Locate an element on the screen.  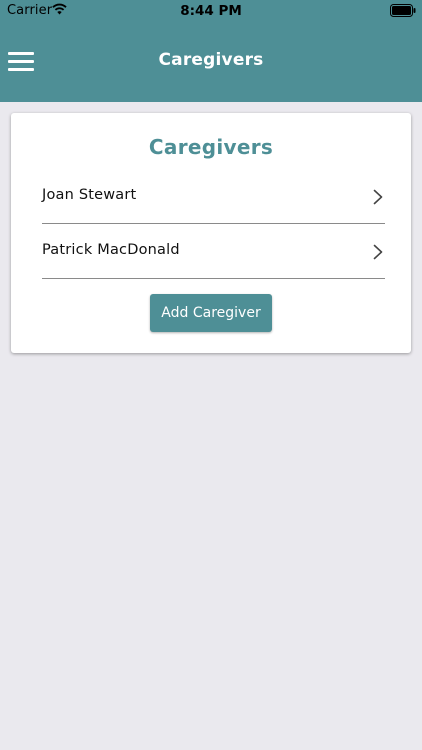
caregiver-name: Joan Stewart is located at coordinates (89, 195).